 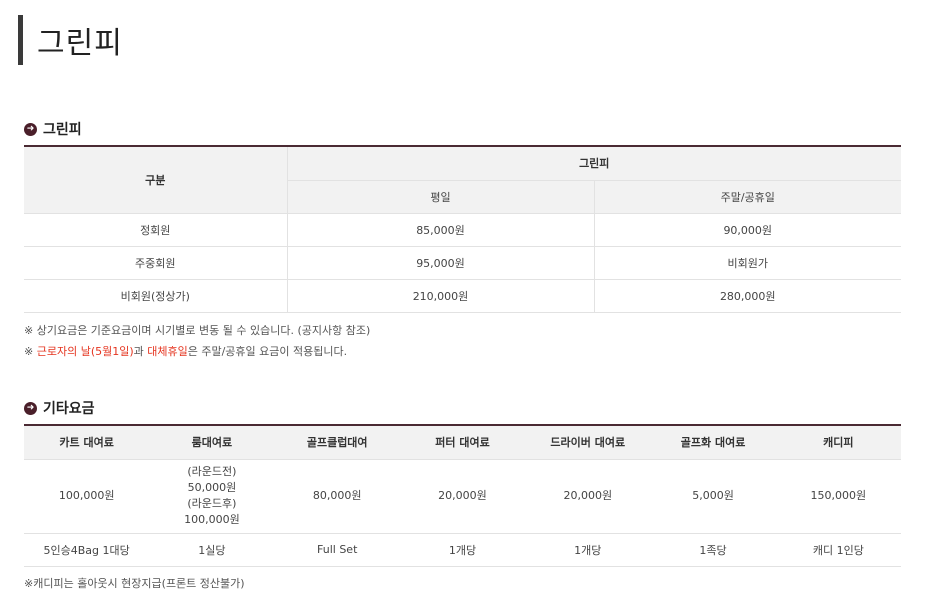 I want to click on caddie-fee-note: ※캐디피는 홀아웃시 현장지급(프론트 정산불가), so click(x=134, y=583).